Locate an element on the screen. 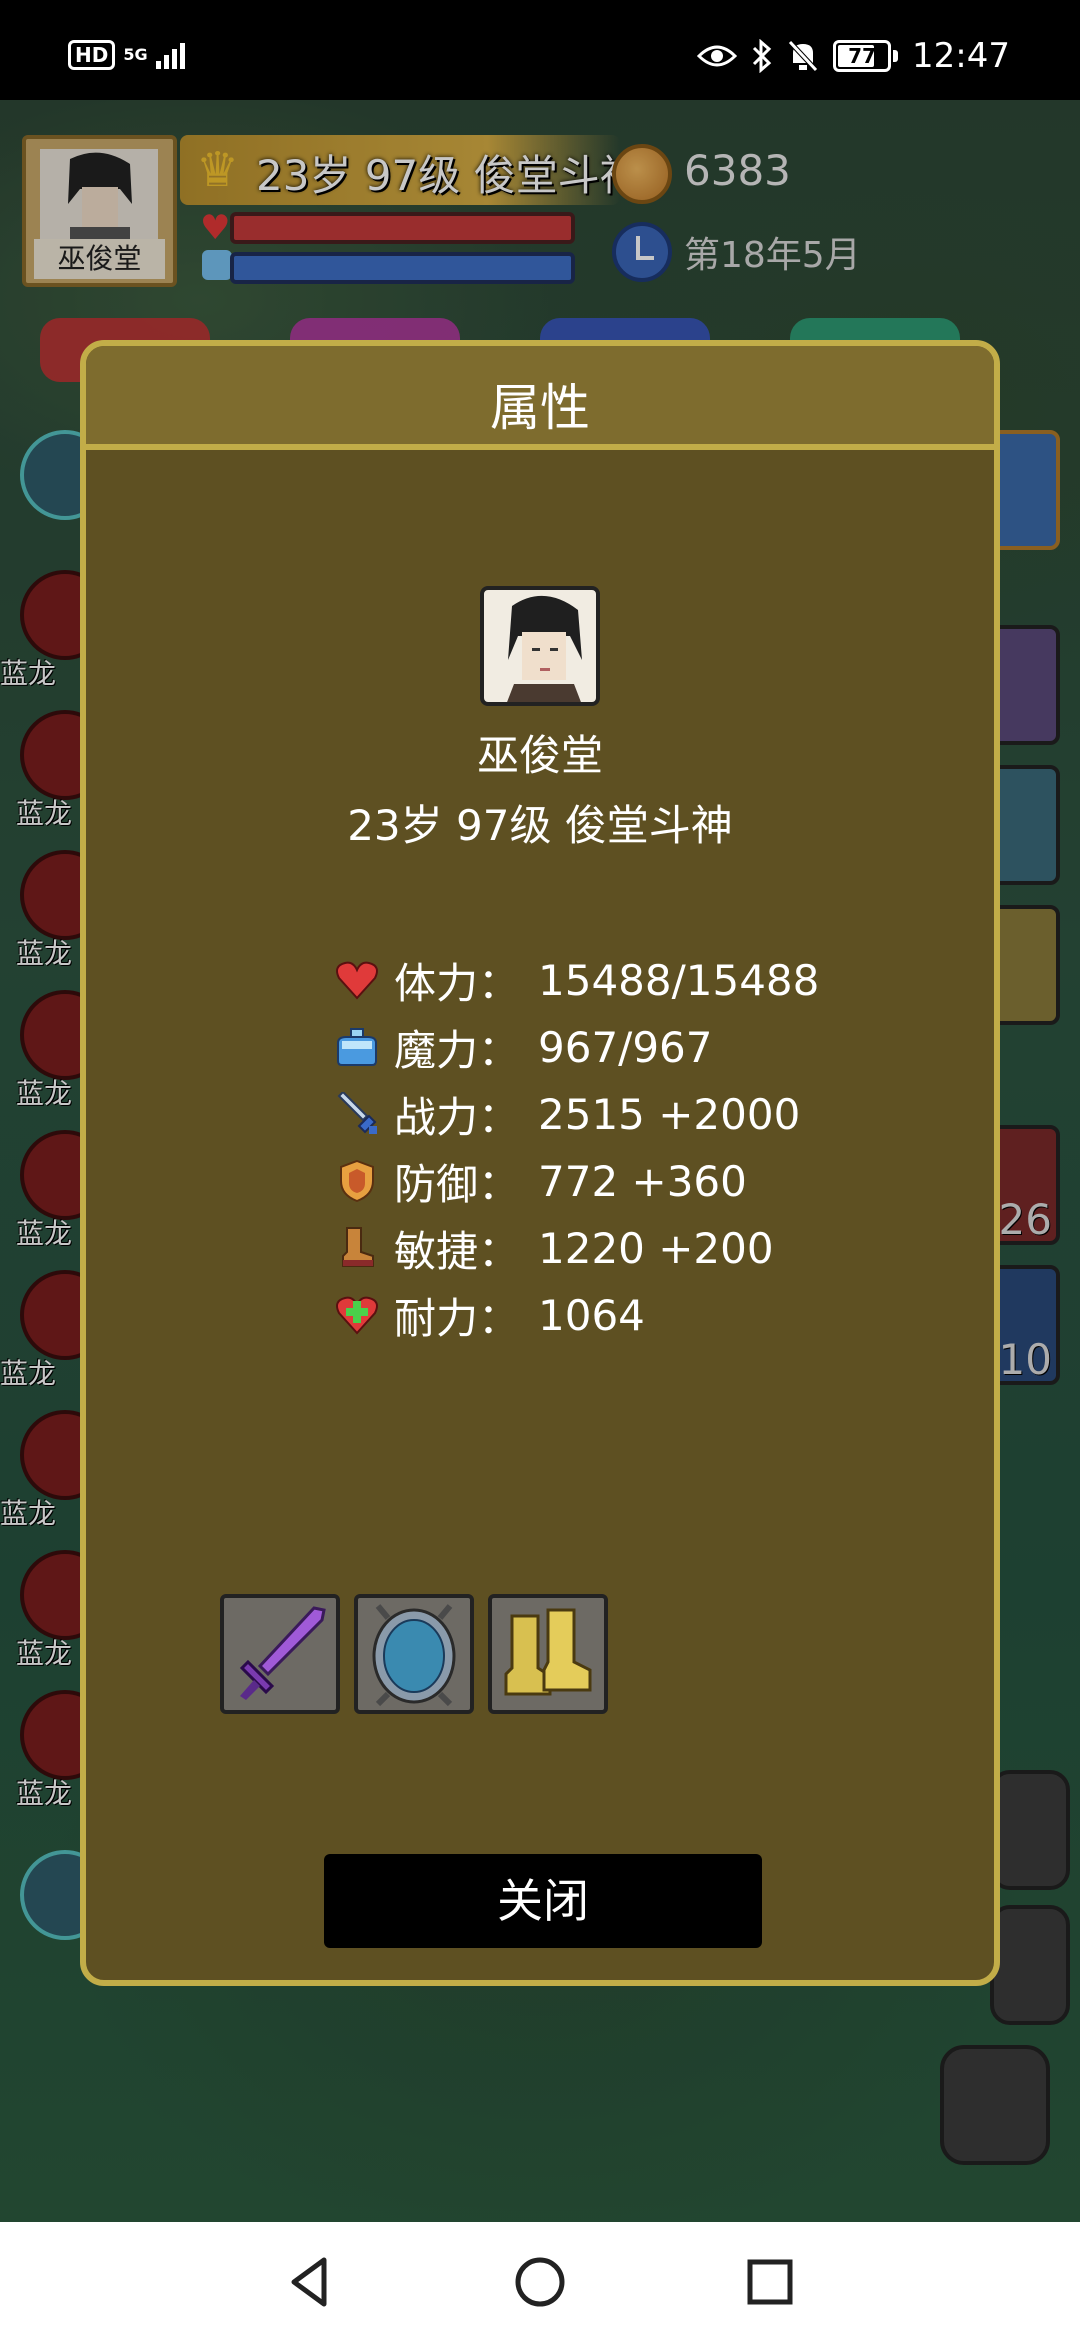 The image size is (1080, 2340). attr-label: 耐力： is located at coordinates (457, 1318).